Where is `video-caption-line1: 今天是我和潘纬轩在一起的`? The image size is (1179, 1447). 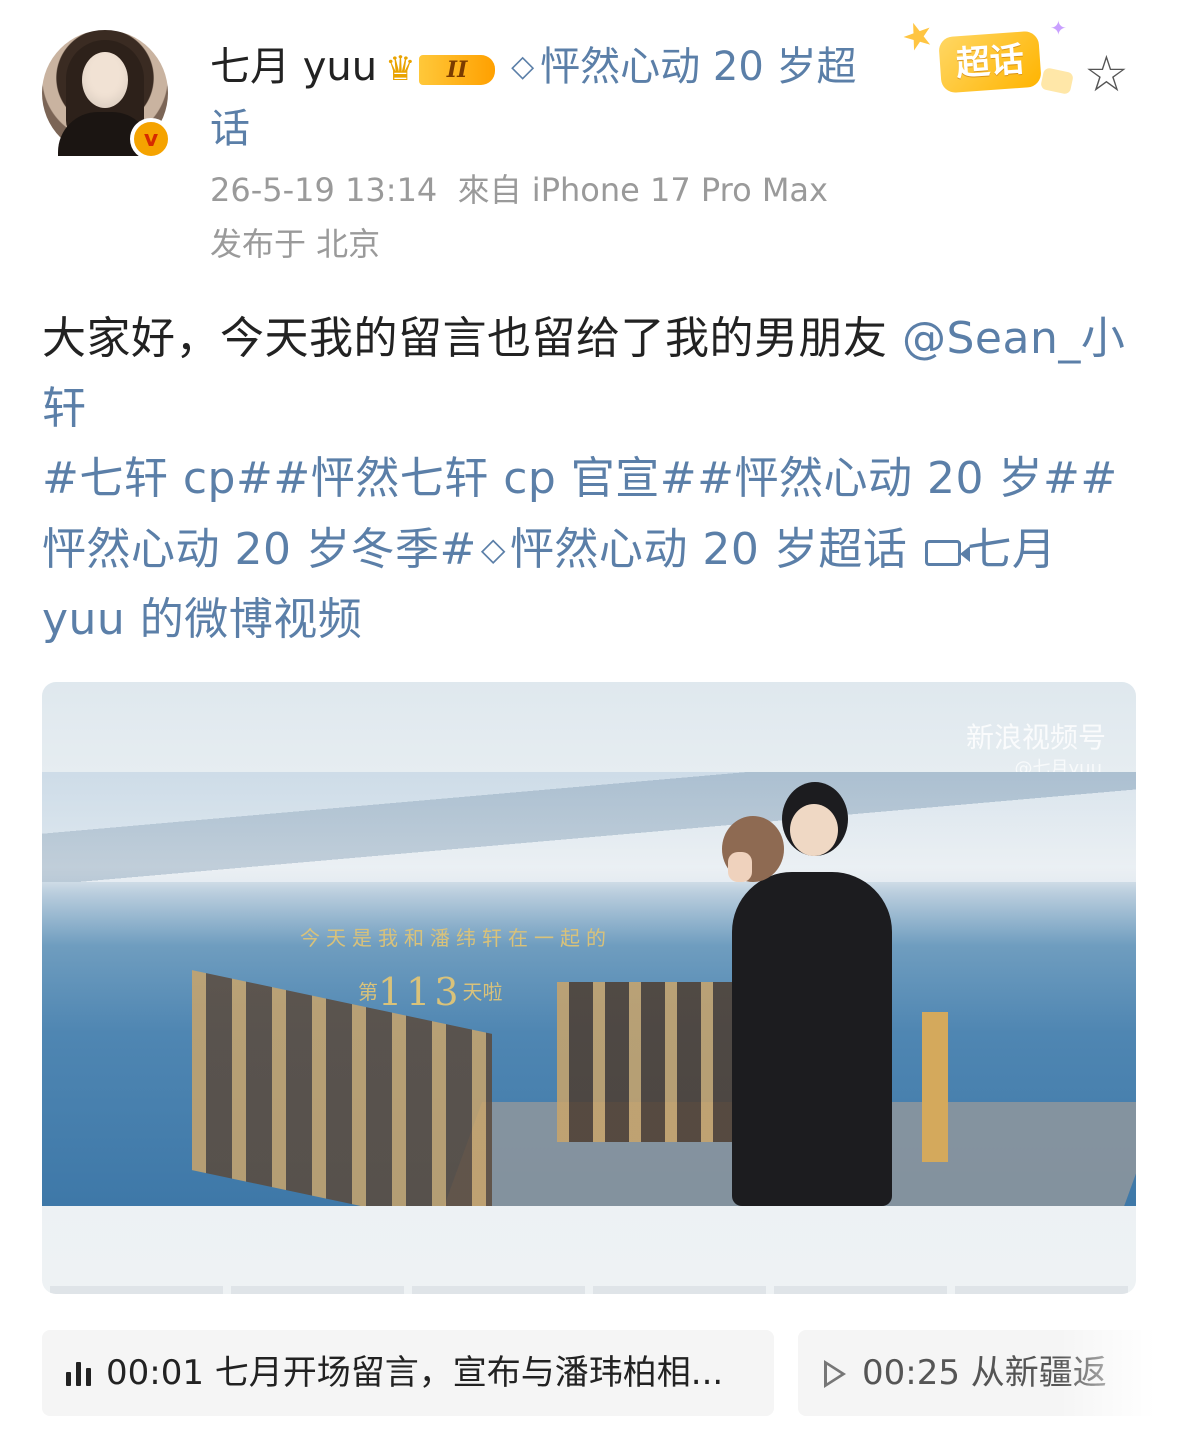 video-caption-line1: 今天是我和潘纬轩在一起的 is located at coordinates (456, 938).